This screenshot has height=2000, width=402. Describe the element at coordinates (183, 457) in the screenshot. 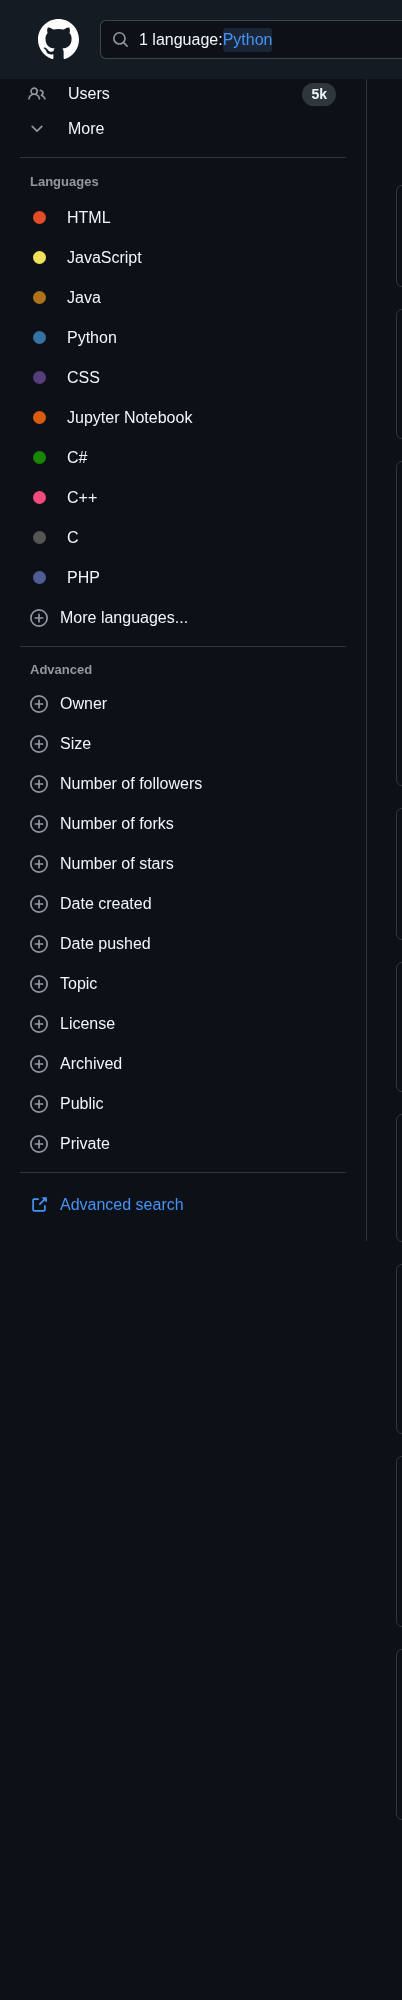

I see `language-filter: C#` at that location.